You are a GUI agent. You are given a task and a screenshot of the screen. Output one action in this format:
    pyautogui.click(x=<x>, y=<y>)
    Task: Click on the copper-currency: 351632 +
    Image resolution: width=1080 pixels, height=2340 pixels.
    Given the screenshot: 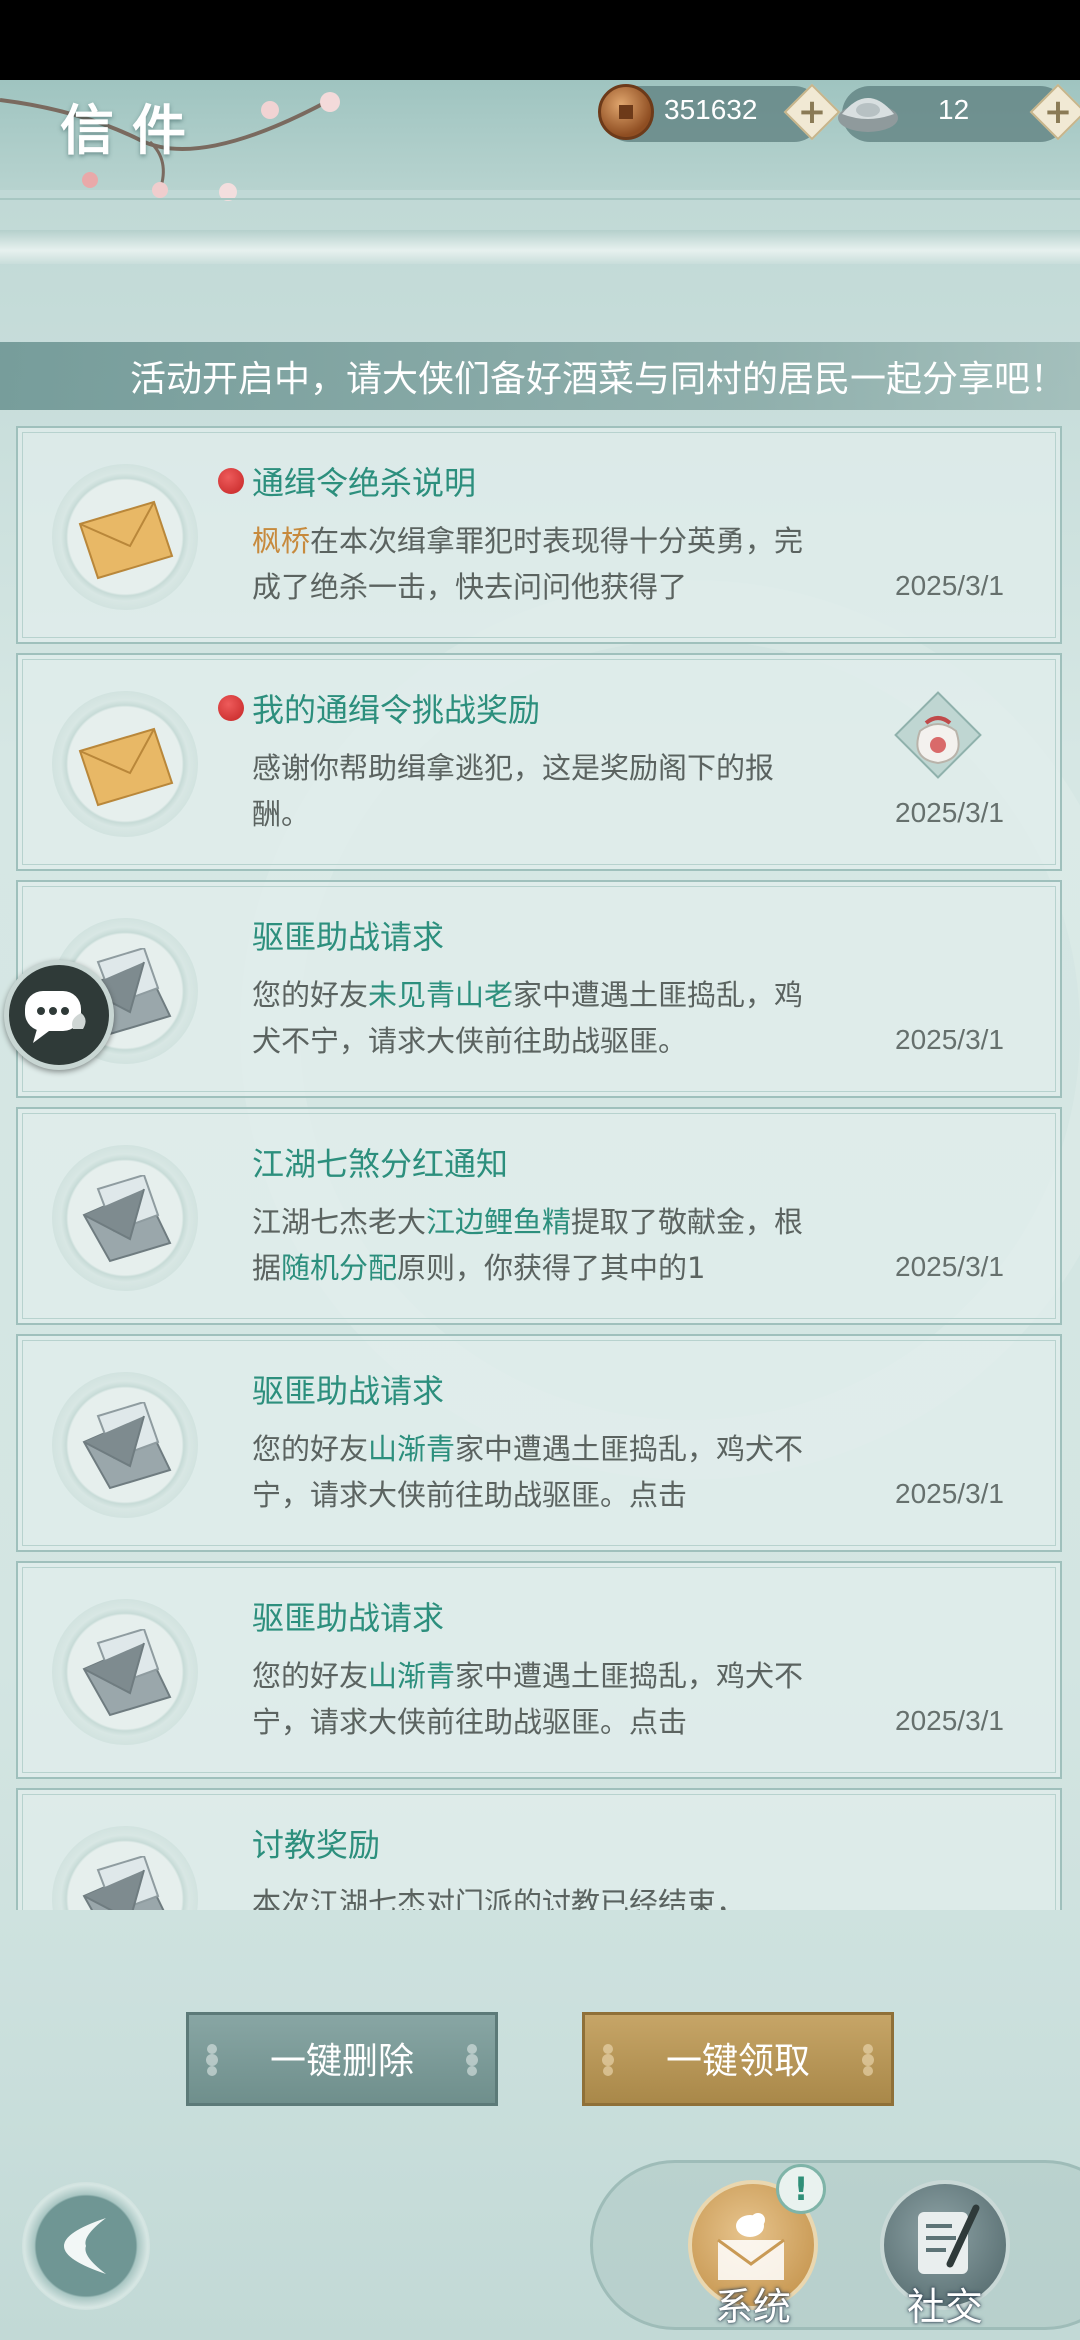 What is the action you would take?
    pyautogui.click(x=719, y=112)
    